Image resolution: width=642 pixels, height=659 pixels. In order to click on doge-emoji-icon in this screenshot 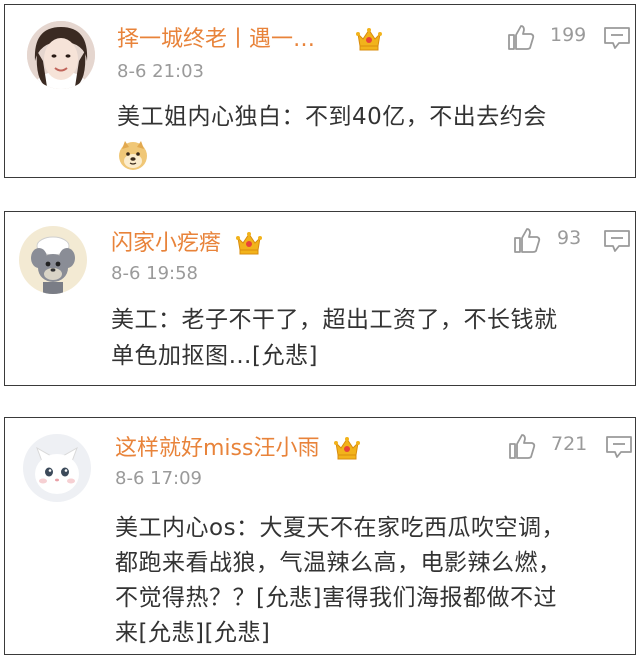, I will do `click(133, 155)`.